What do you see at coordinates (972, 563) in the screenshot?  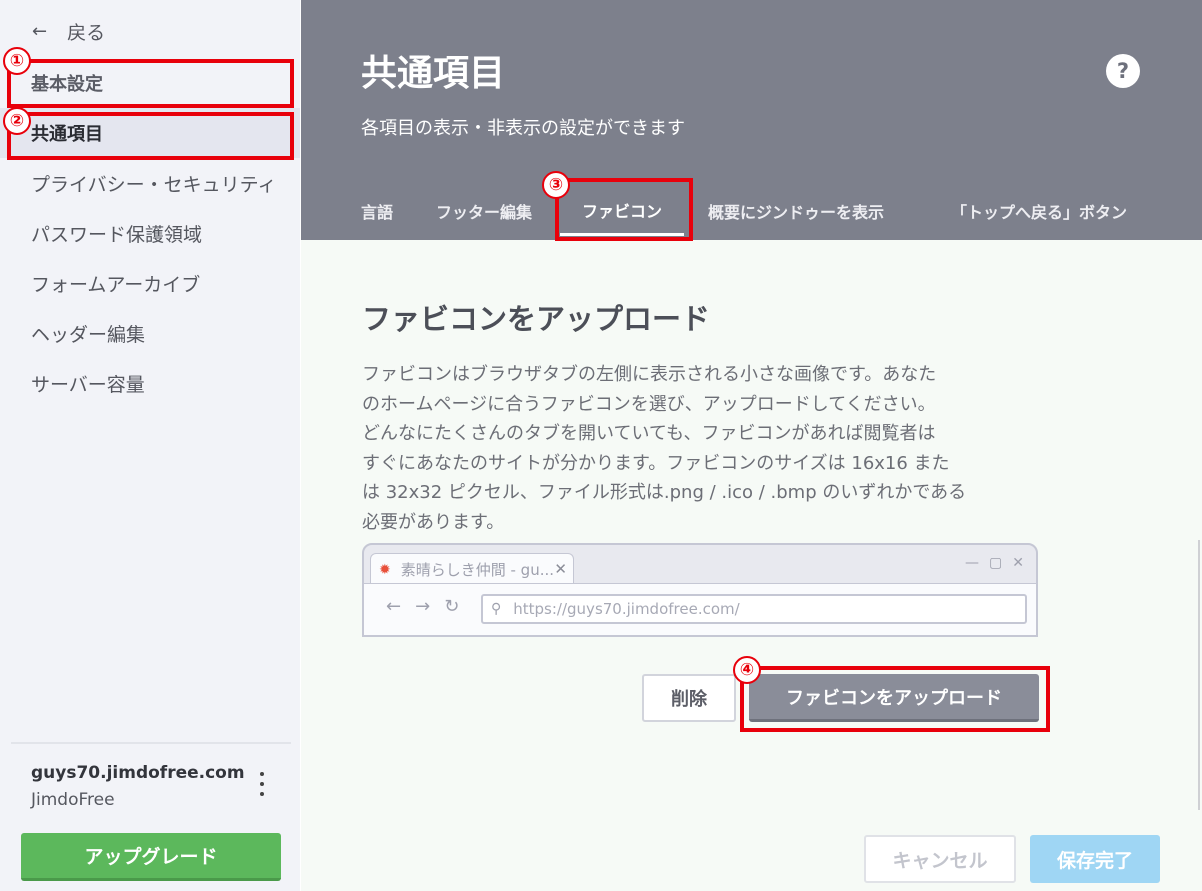 I see `minimize-icon: —` at bounding box center [972, 563].